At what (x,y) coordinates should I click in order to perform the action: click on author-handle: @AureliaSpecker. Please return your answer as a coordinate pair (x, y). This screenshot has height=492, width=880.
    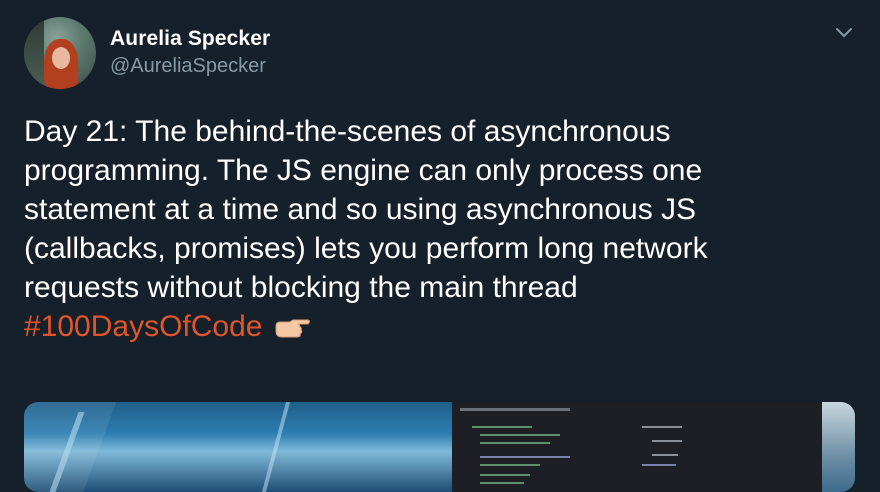
    Looking at the image, I should click on (188, 66).